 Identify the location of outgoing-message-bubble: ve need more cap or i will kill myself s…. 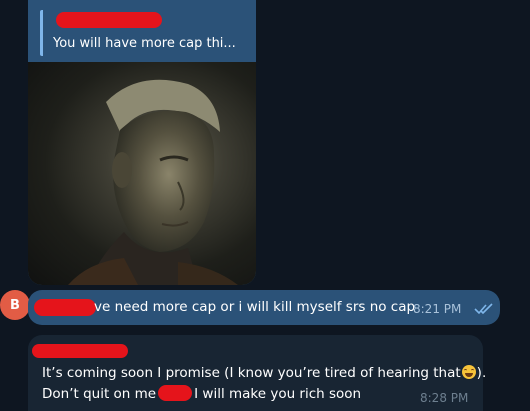
(264, 307).